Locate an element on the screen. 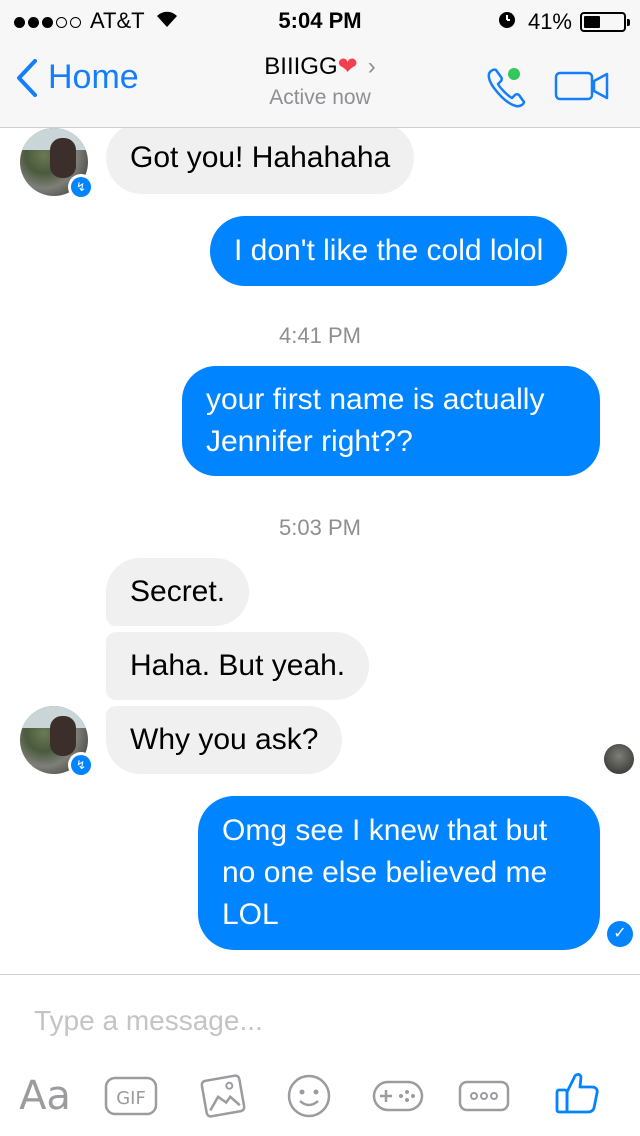 The height and width of the screenshot is (1136, 640). message-line: your first name is actually is located at coordinates (375, 399).